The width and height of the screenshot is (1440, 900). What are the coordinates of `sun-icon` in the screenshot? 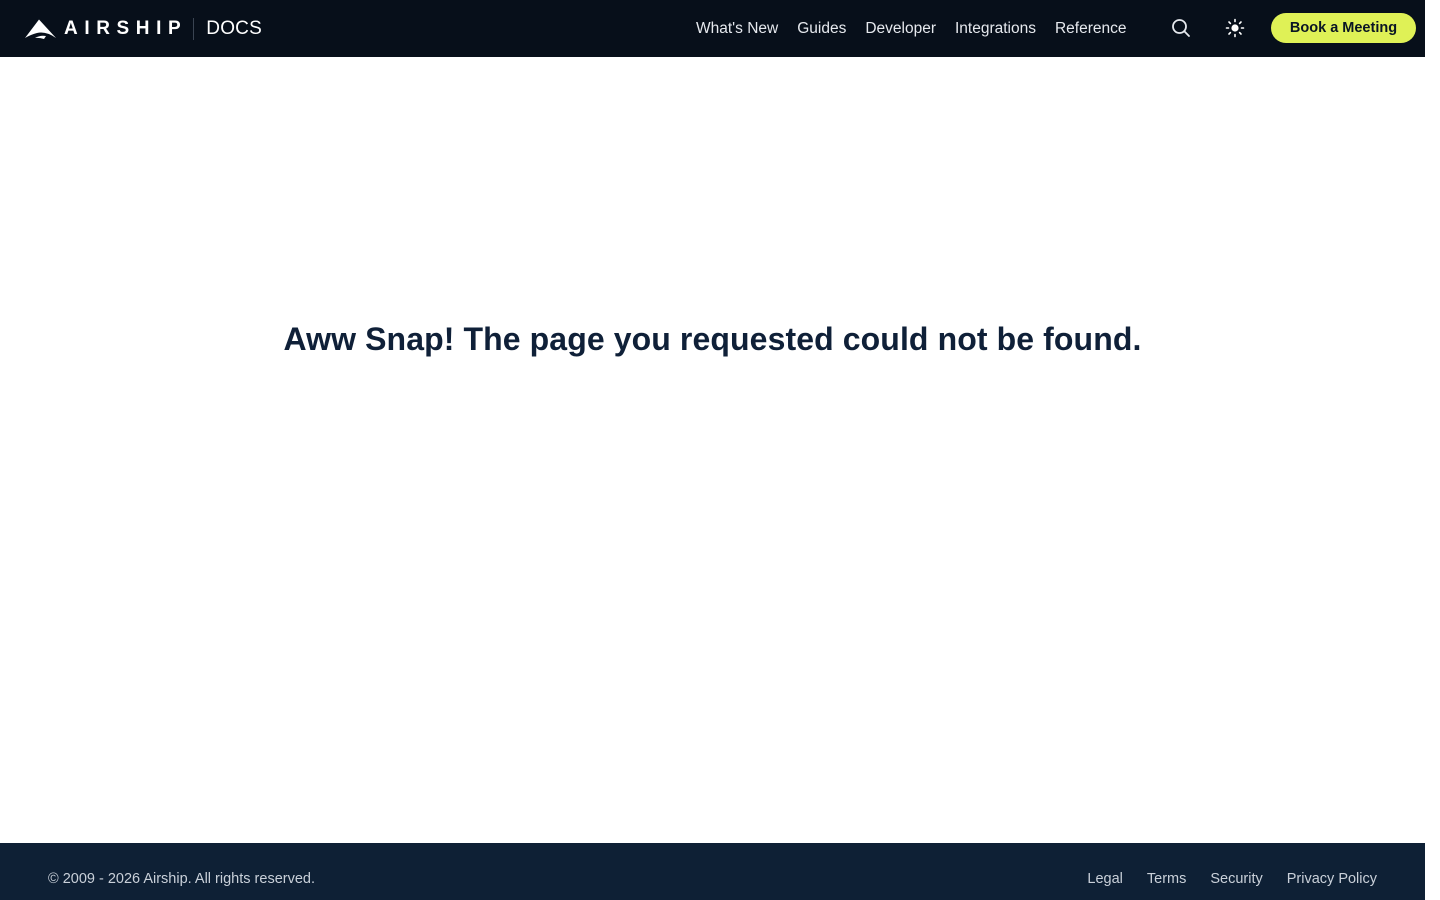 It's located at (1235, 28).